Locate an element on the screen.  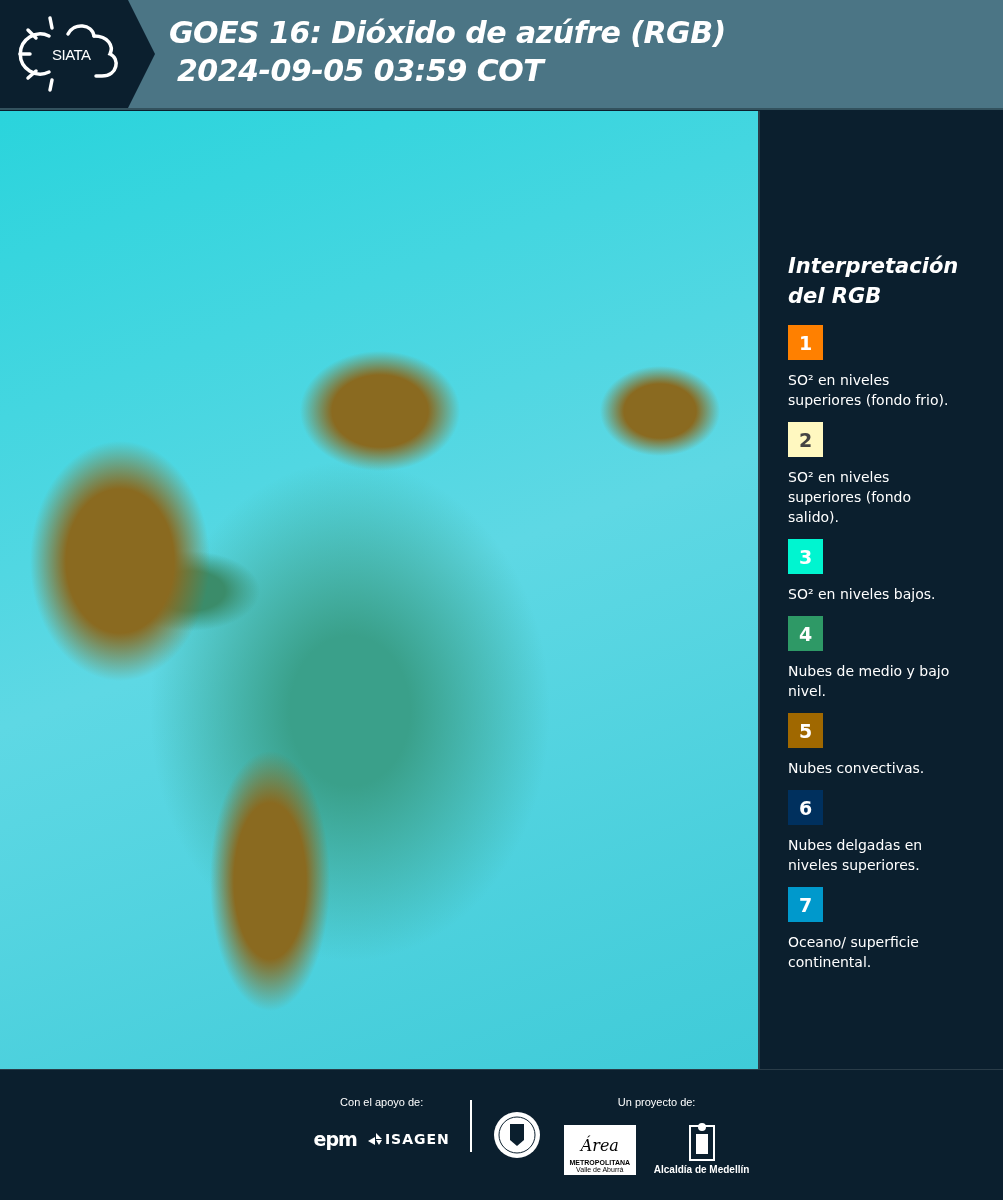
map-title: GOES 16: Dióxido de azúfre (RGB) is located at coordinates (447, 33).